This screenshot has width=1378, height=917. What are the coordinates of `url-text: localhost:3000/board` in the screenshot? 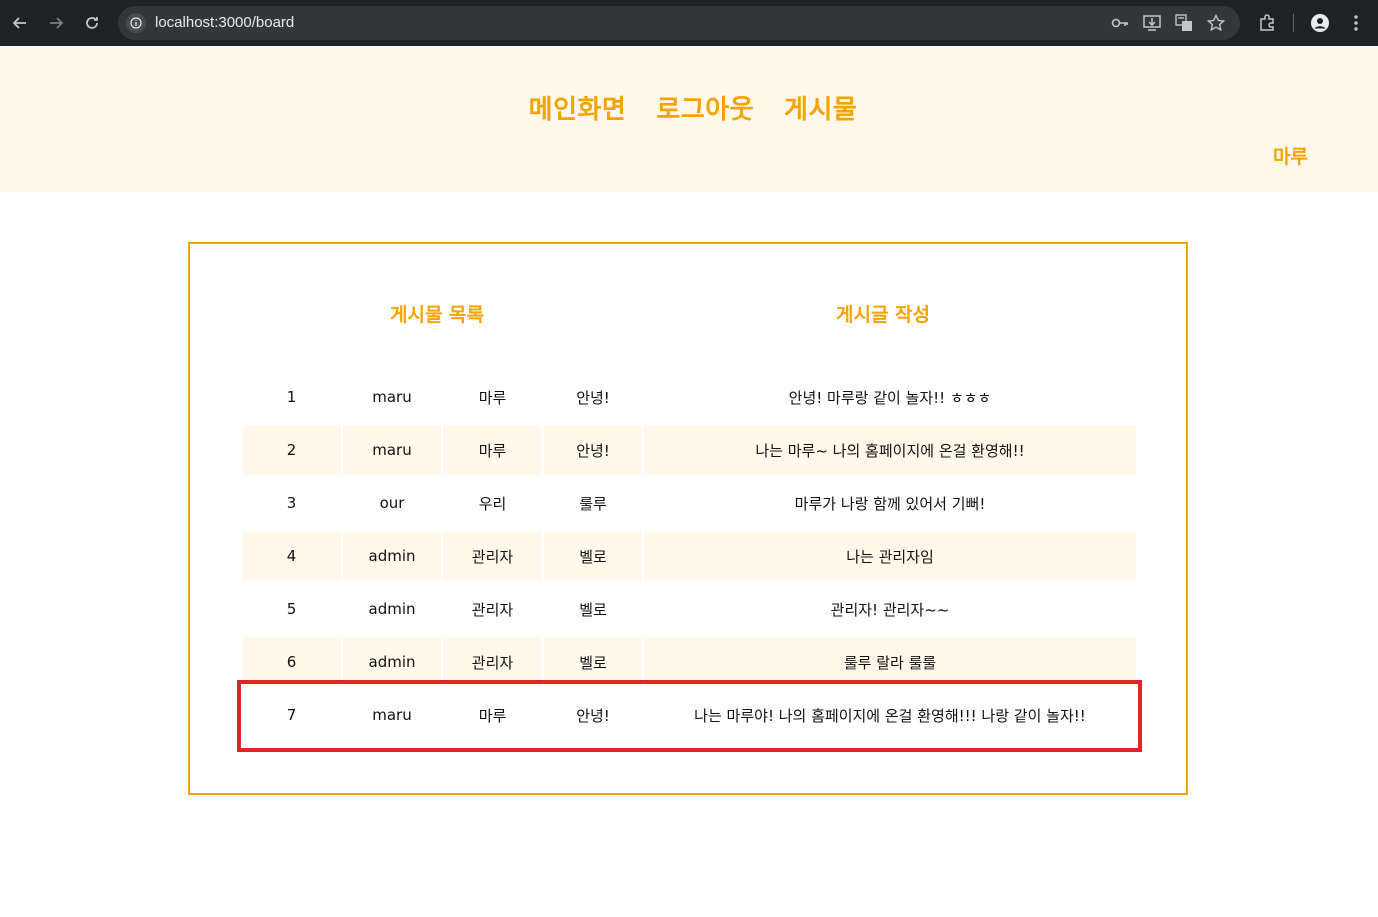 It's located at (225, 22).